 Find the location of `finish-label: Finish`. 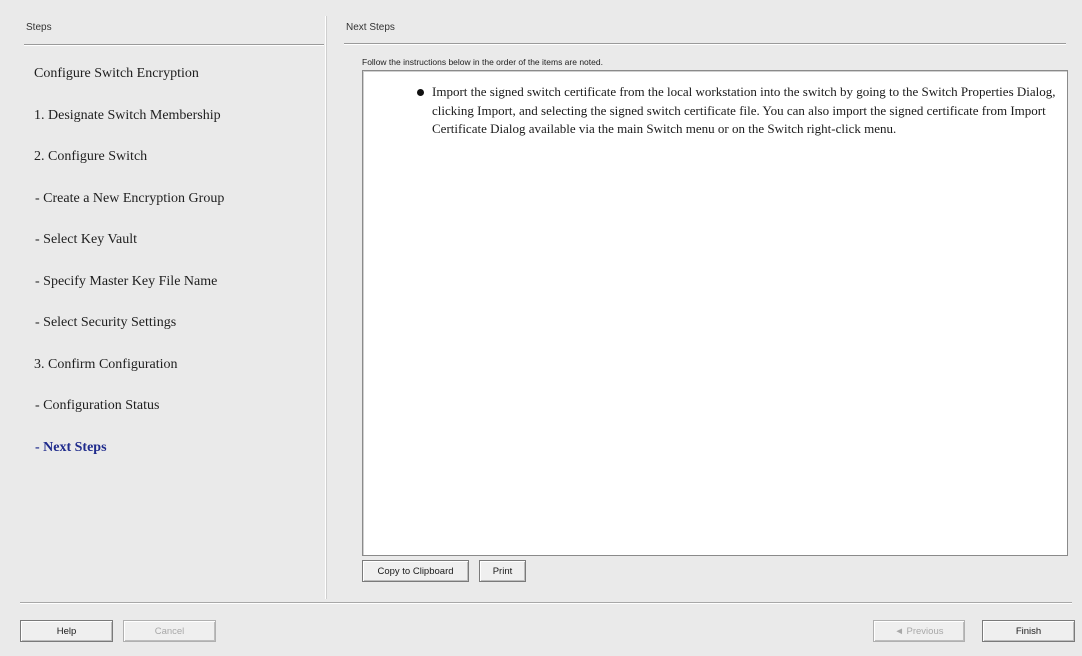

finish-label: Finish is located at coordinates (1028, 631).